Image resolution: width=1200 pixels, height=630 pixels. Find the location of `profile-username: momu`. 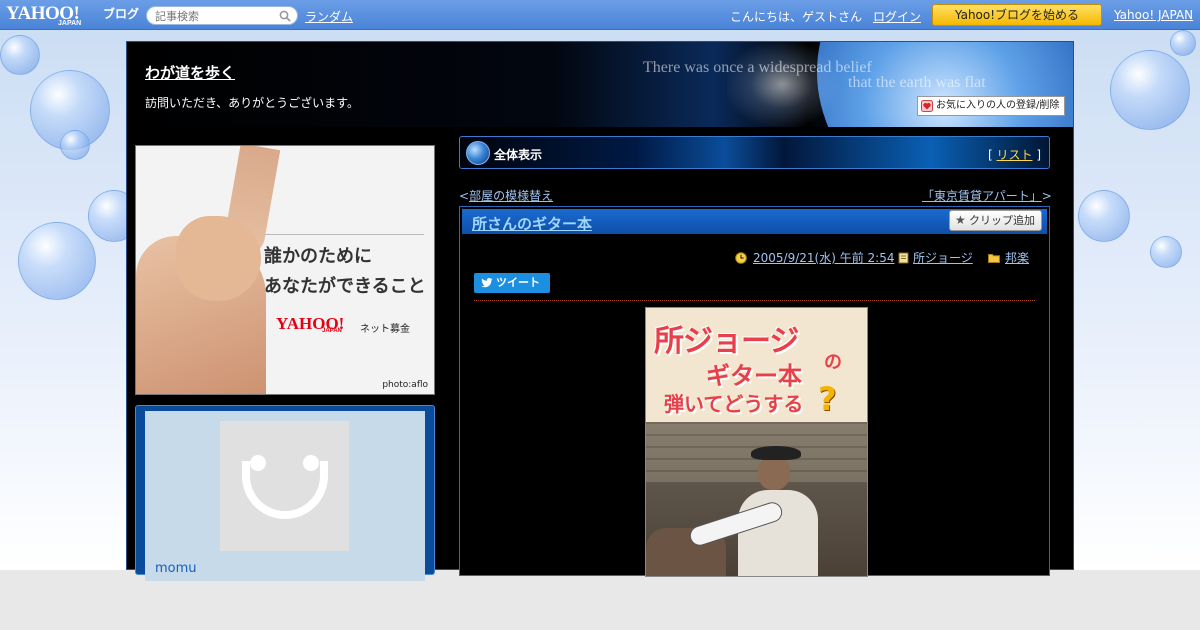

profile-username: momu is located at coordinates (176, 568).